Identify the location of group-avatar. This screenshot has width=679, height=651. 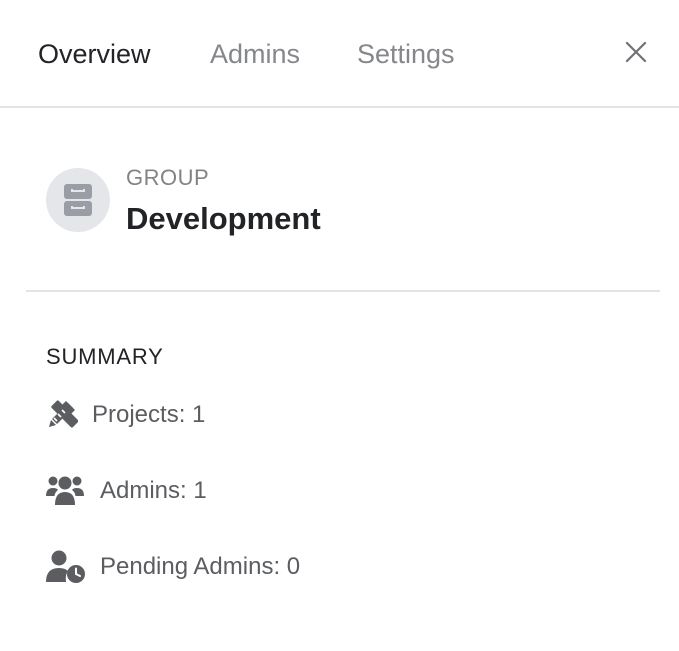
(78, 200).